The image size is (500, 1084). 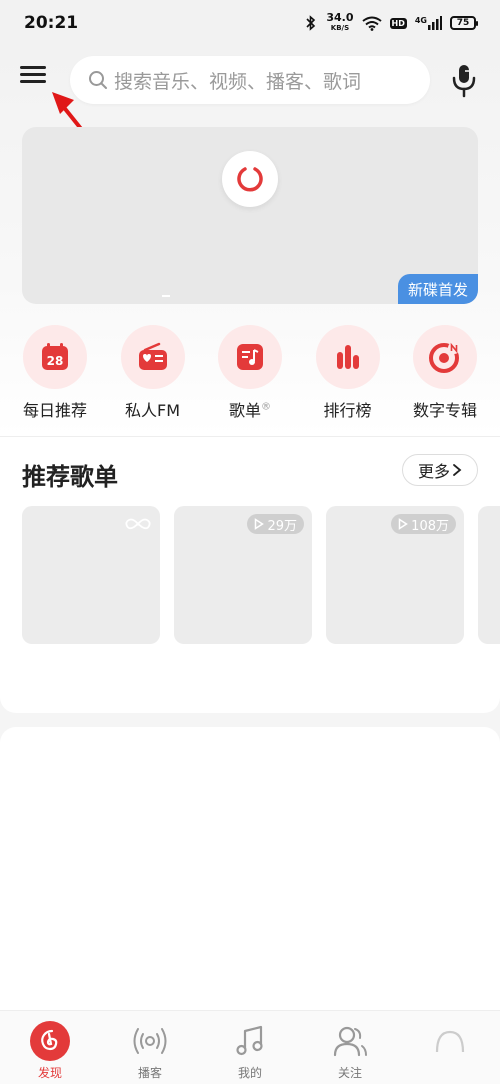 What do you see at coordinates (35, 79) in the screenshot?
I see `menu-button` at bounding box center [35, 79].